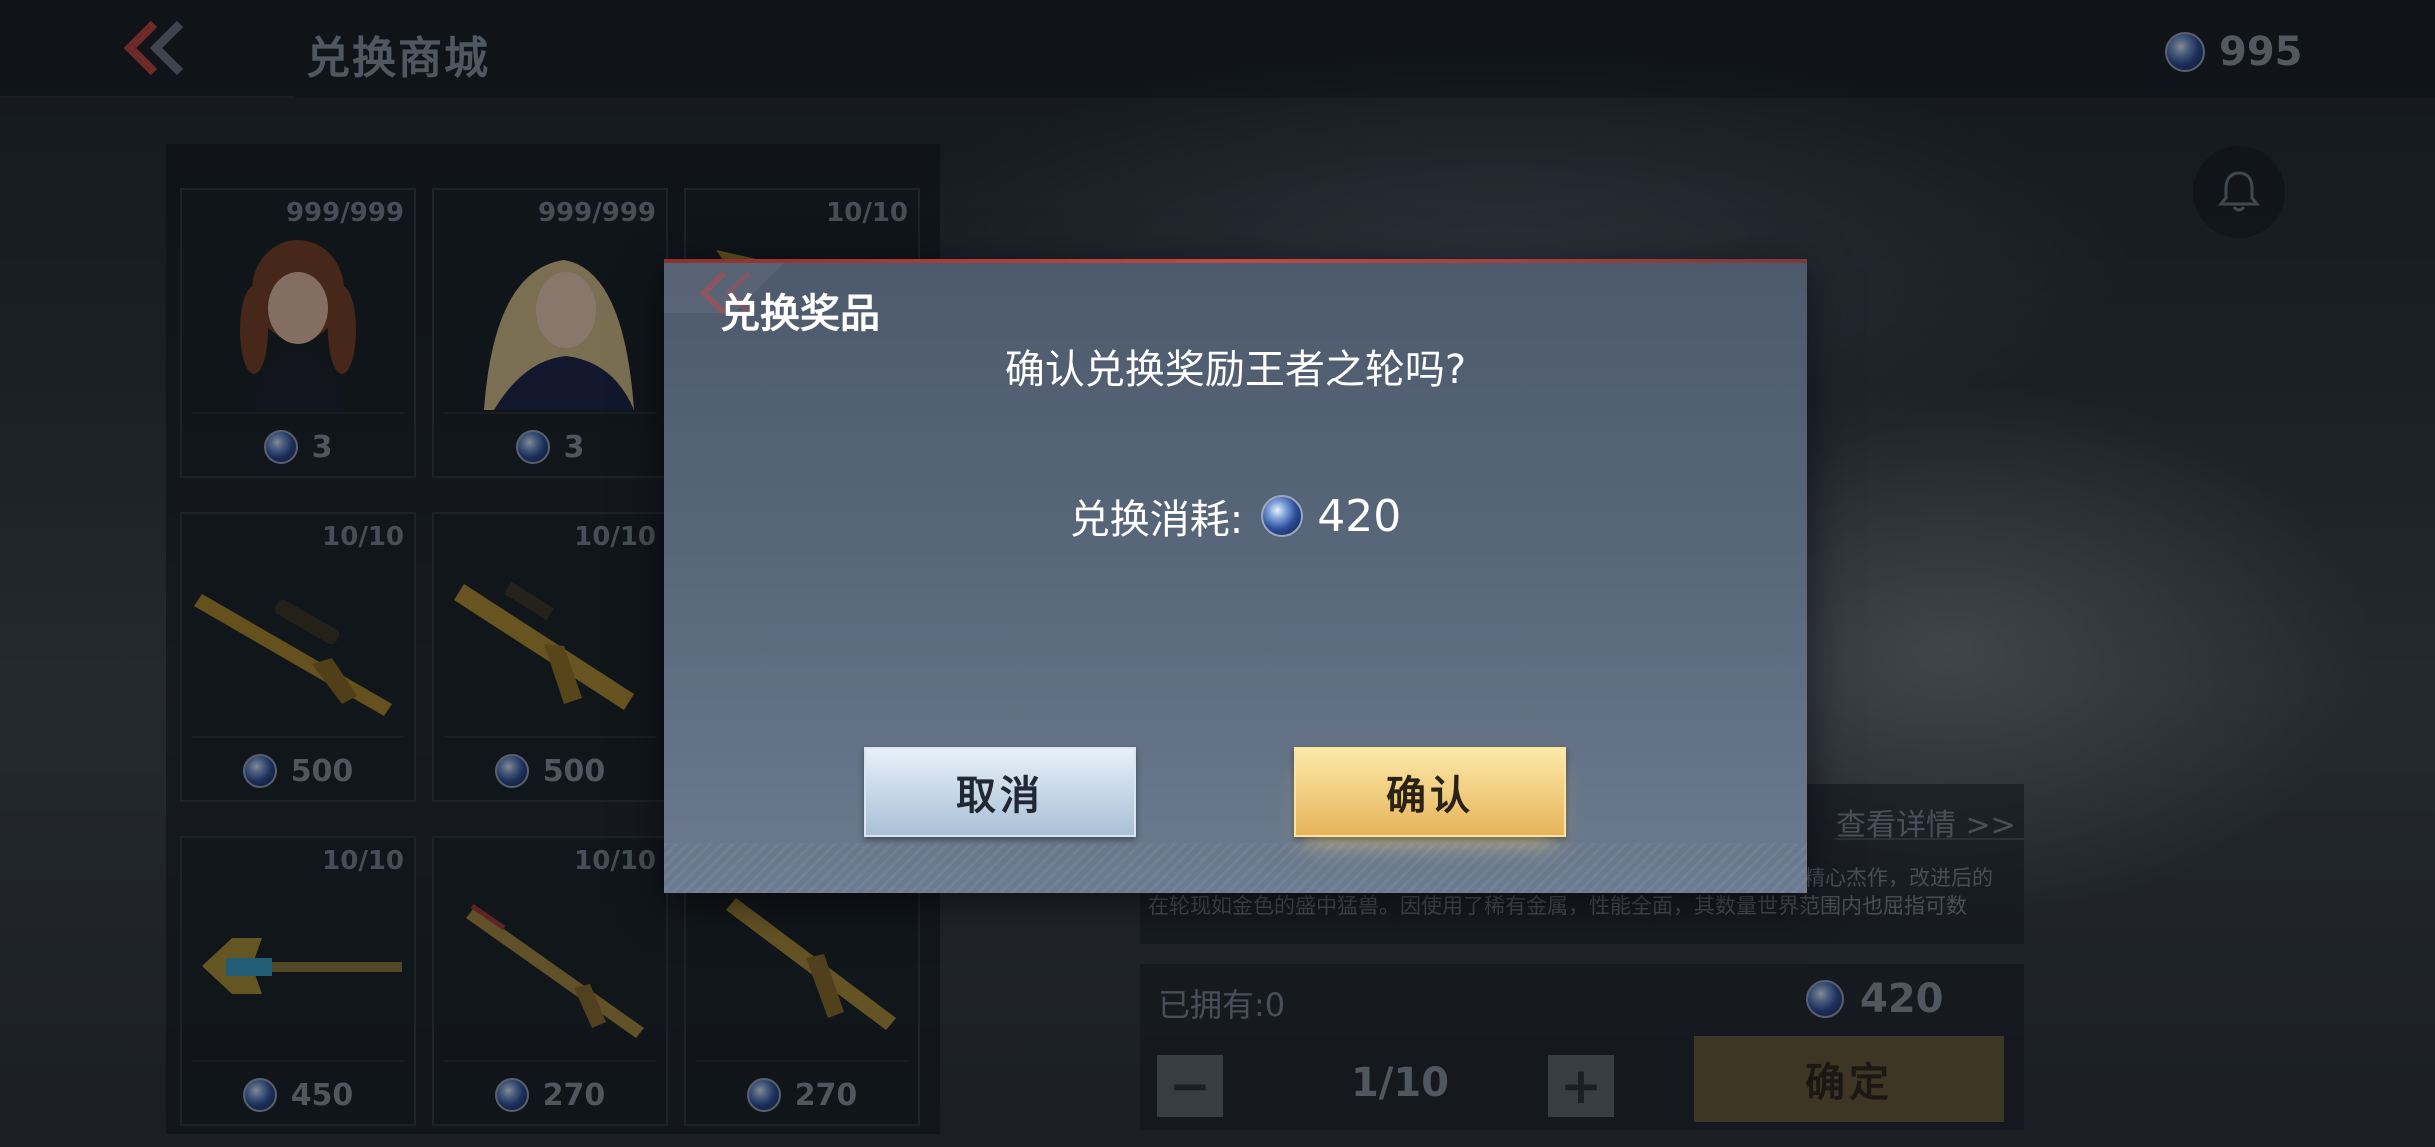 The image size is (2435, 1147). I want to click on dialog-title: 兑换奖品, so click(800, 314).